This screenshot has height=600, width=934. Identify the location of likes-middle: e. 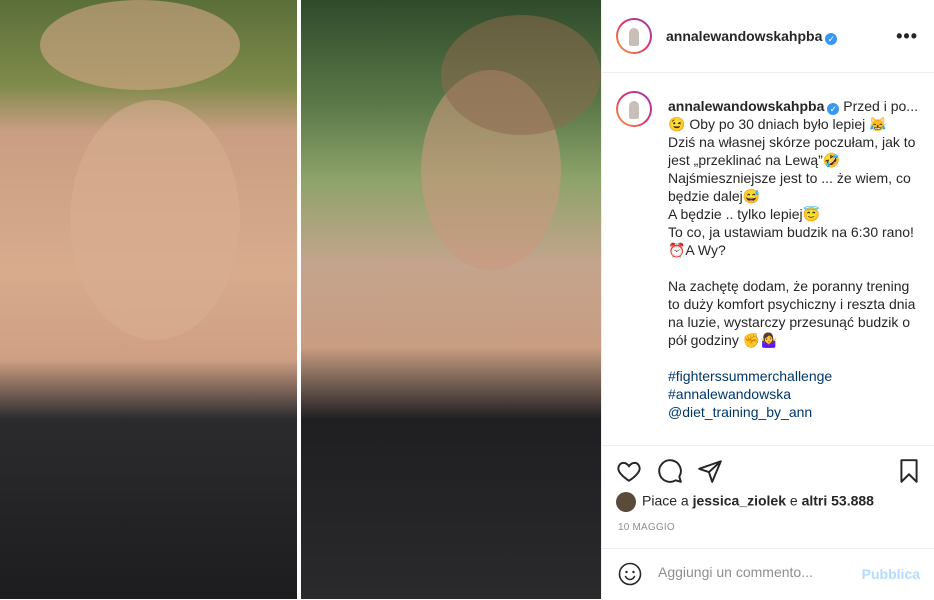
(793, 500).